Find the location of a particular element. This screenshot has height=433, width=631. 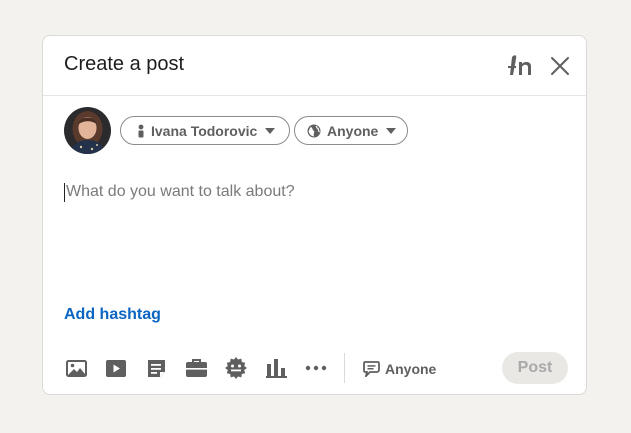

person-icon is located at coordinates (141, 131).